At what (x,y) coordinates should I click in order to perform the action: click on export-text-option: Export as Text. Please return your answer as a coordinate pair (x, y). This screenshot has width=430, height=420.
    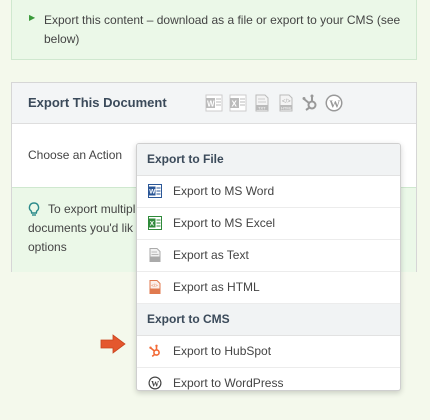
    Looking at the image, I should click on (268, 256).